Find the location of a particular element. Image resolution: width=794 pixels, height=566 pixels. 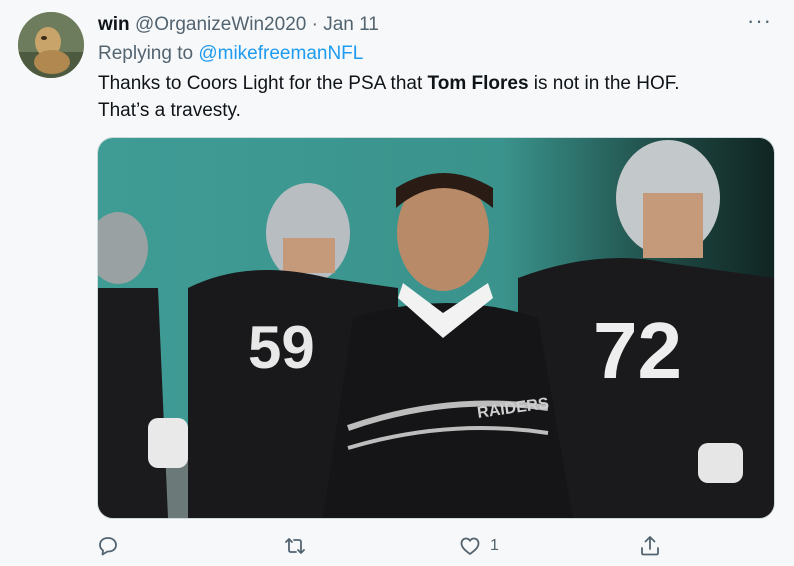

retweet-button is located at coordinates (295, 546).